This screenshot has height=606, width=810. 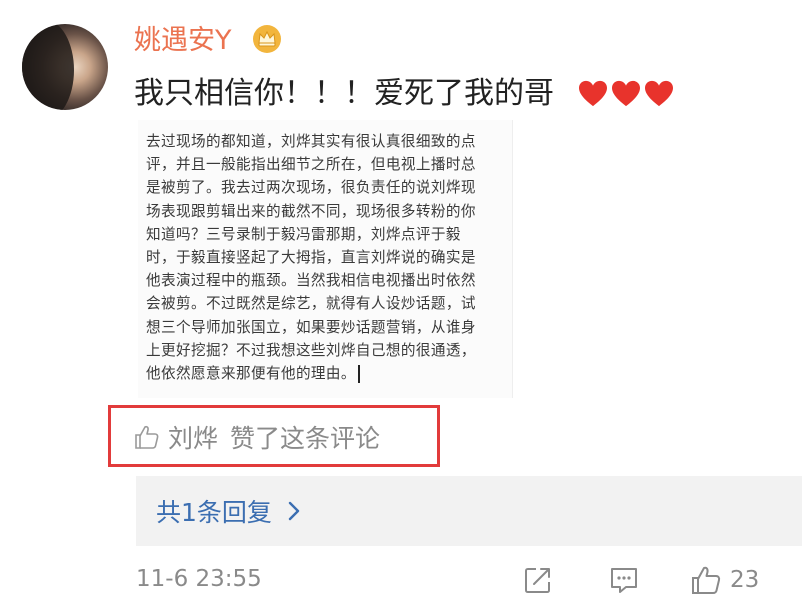 What do you see at coordinates (706, 580) in the screenshot?
I see `like-icon` at bounding box center [706, 580].